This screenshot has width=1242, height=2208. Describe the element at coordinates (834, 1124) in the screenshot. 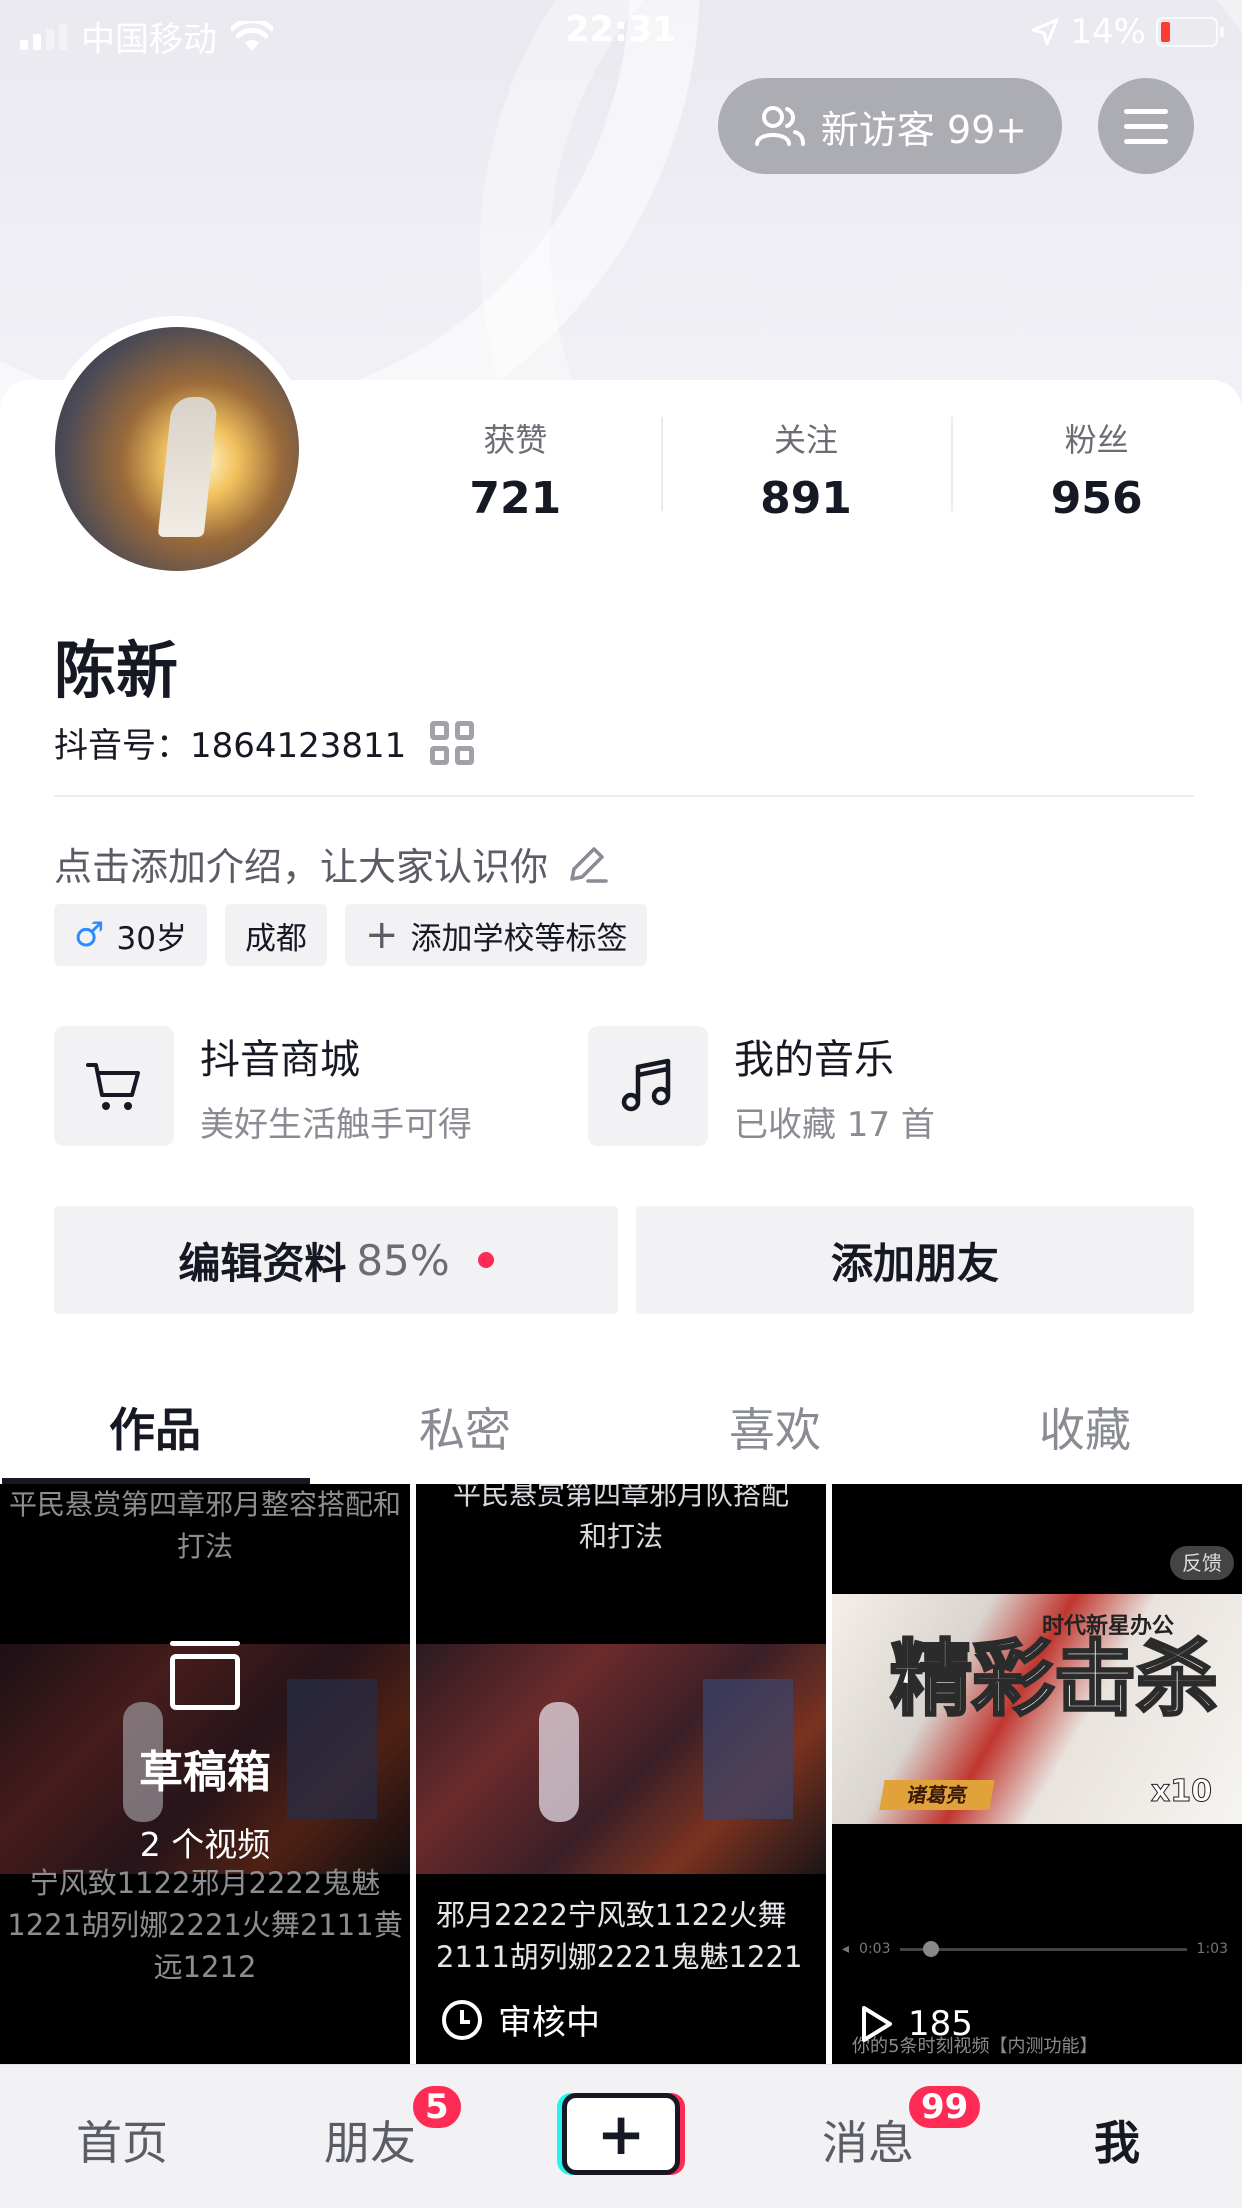

I see `shortcut-subtitle: 已收藏 17 首` at that location.